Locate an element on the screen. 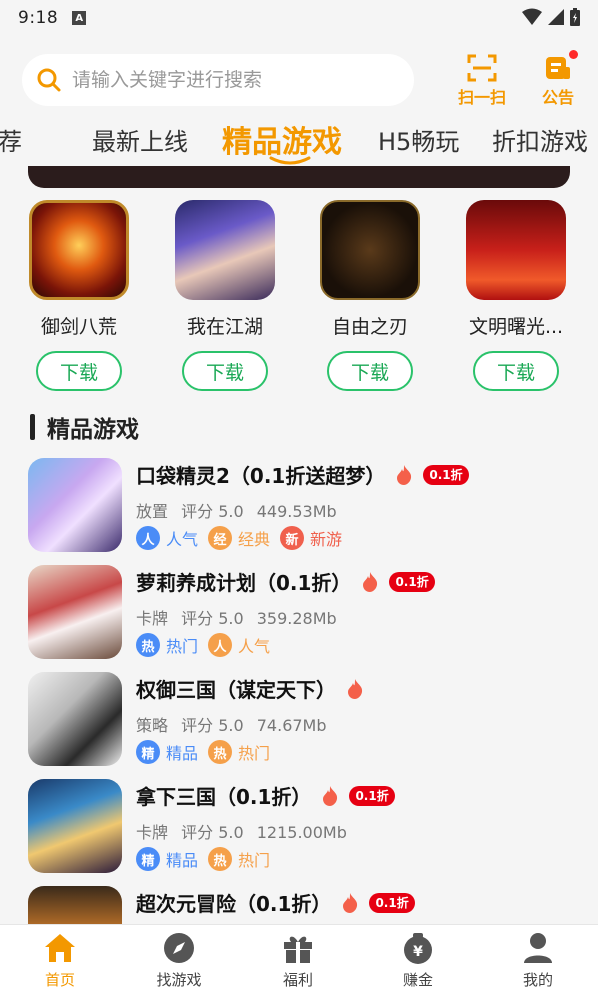 The height and width of the screenshot is (998, 598). game-category: 卡牌 is located at coordinates (152, 618).